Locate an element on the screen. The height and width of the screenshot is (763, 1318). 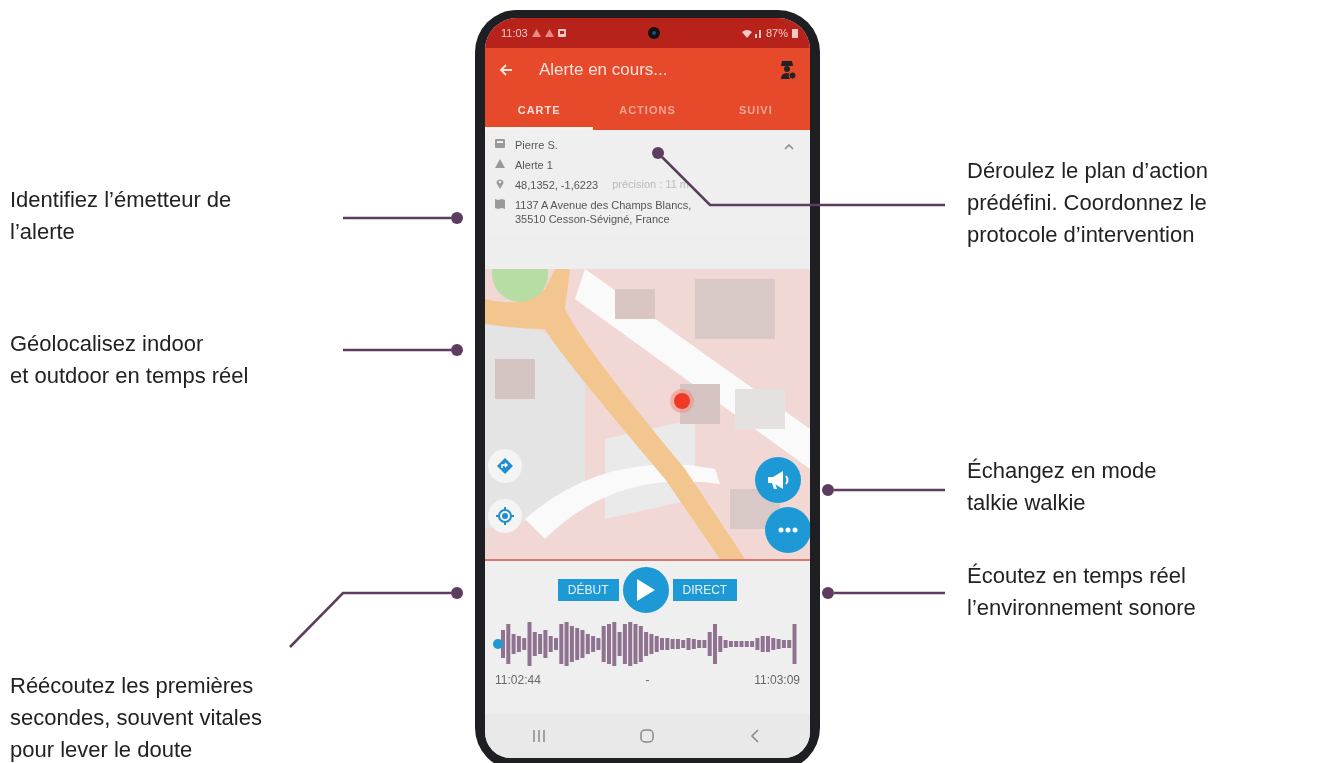
battery-percent: 87% is located at coordinates (776, 33).